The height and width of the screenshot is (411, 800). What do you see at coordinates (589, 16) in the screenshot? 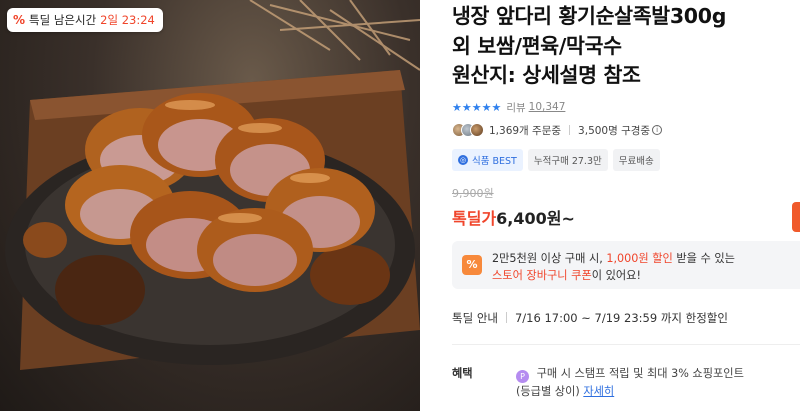
I see `product-title-line1: 냉장 앞다리 황기순살족발300g` at bounding box center [589, 16].